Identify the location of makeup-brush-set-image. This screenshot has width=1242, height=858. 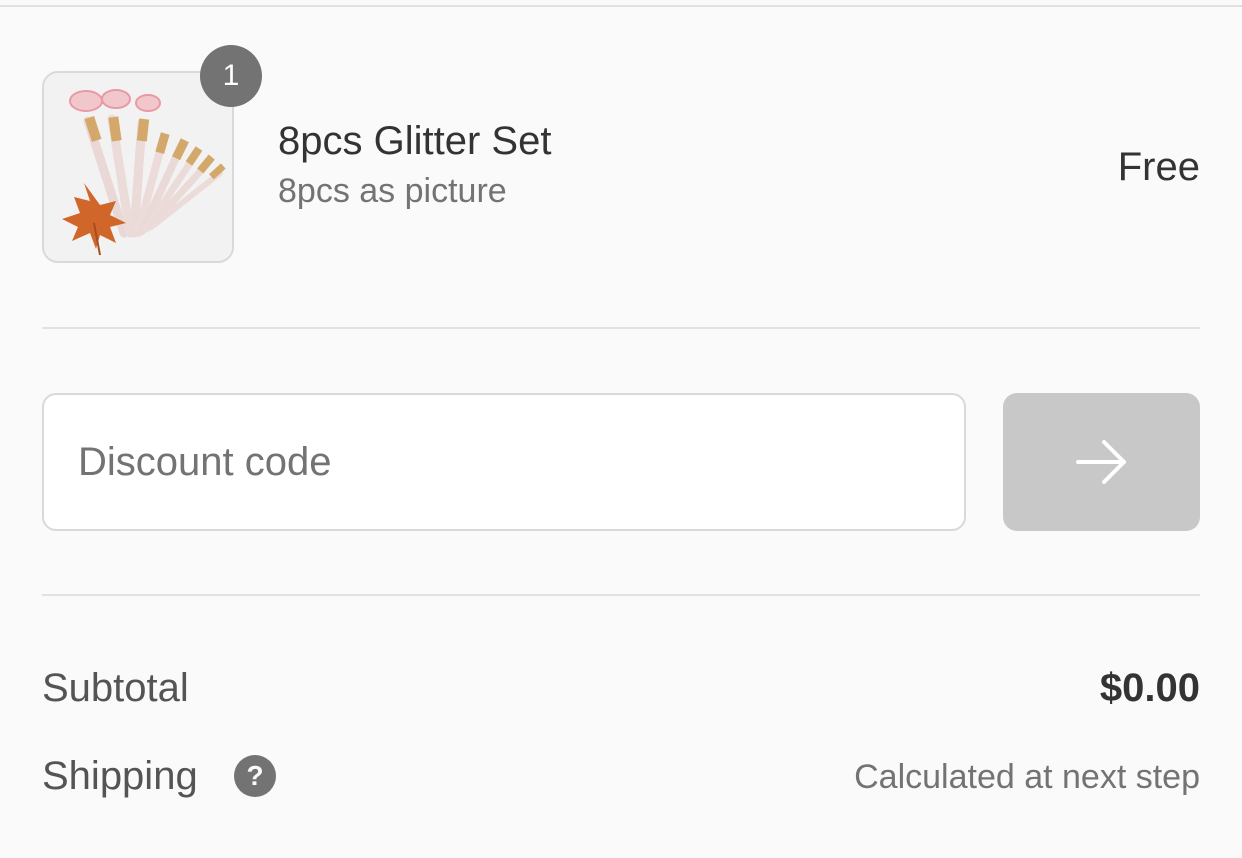
(138, 167).